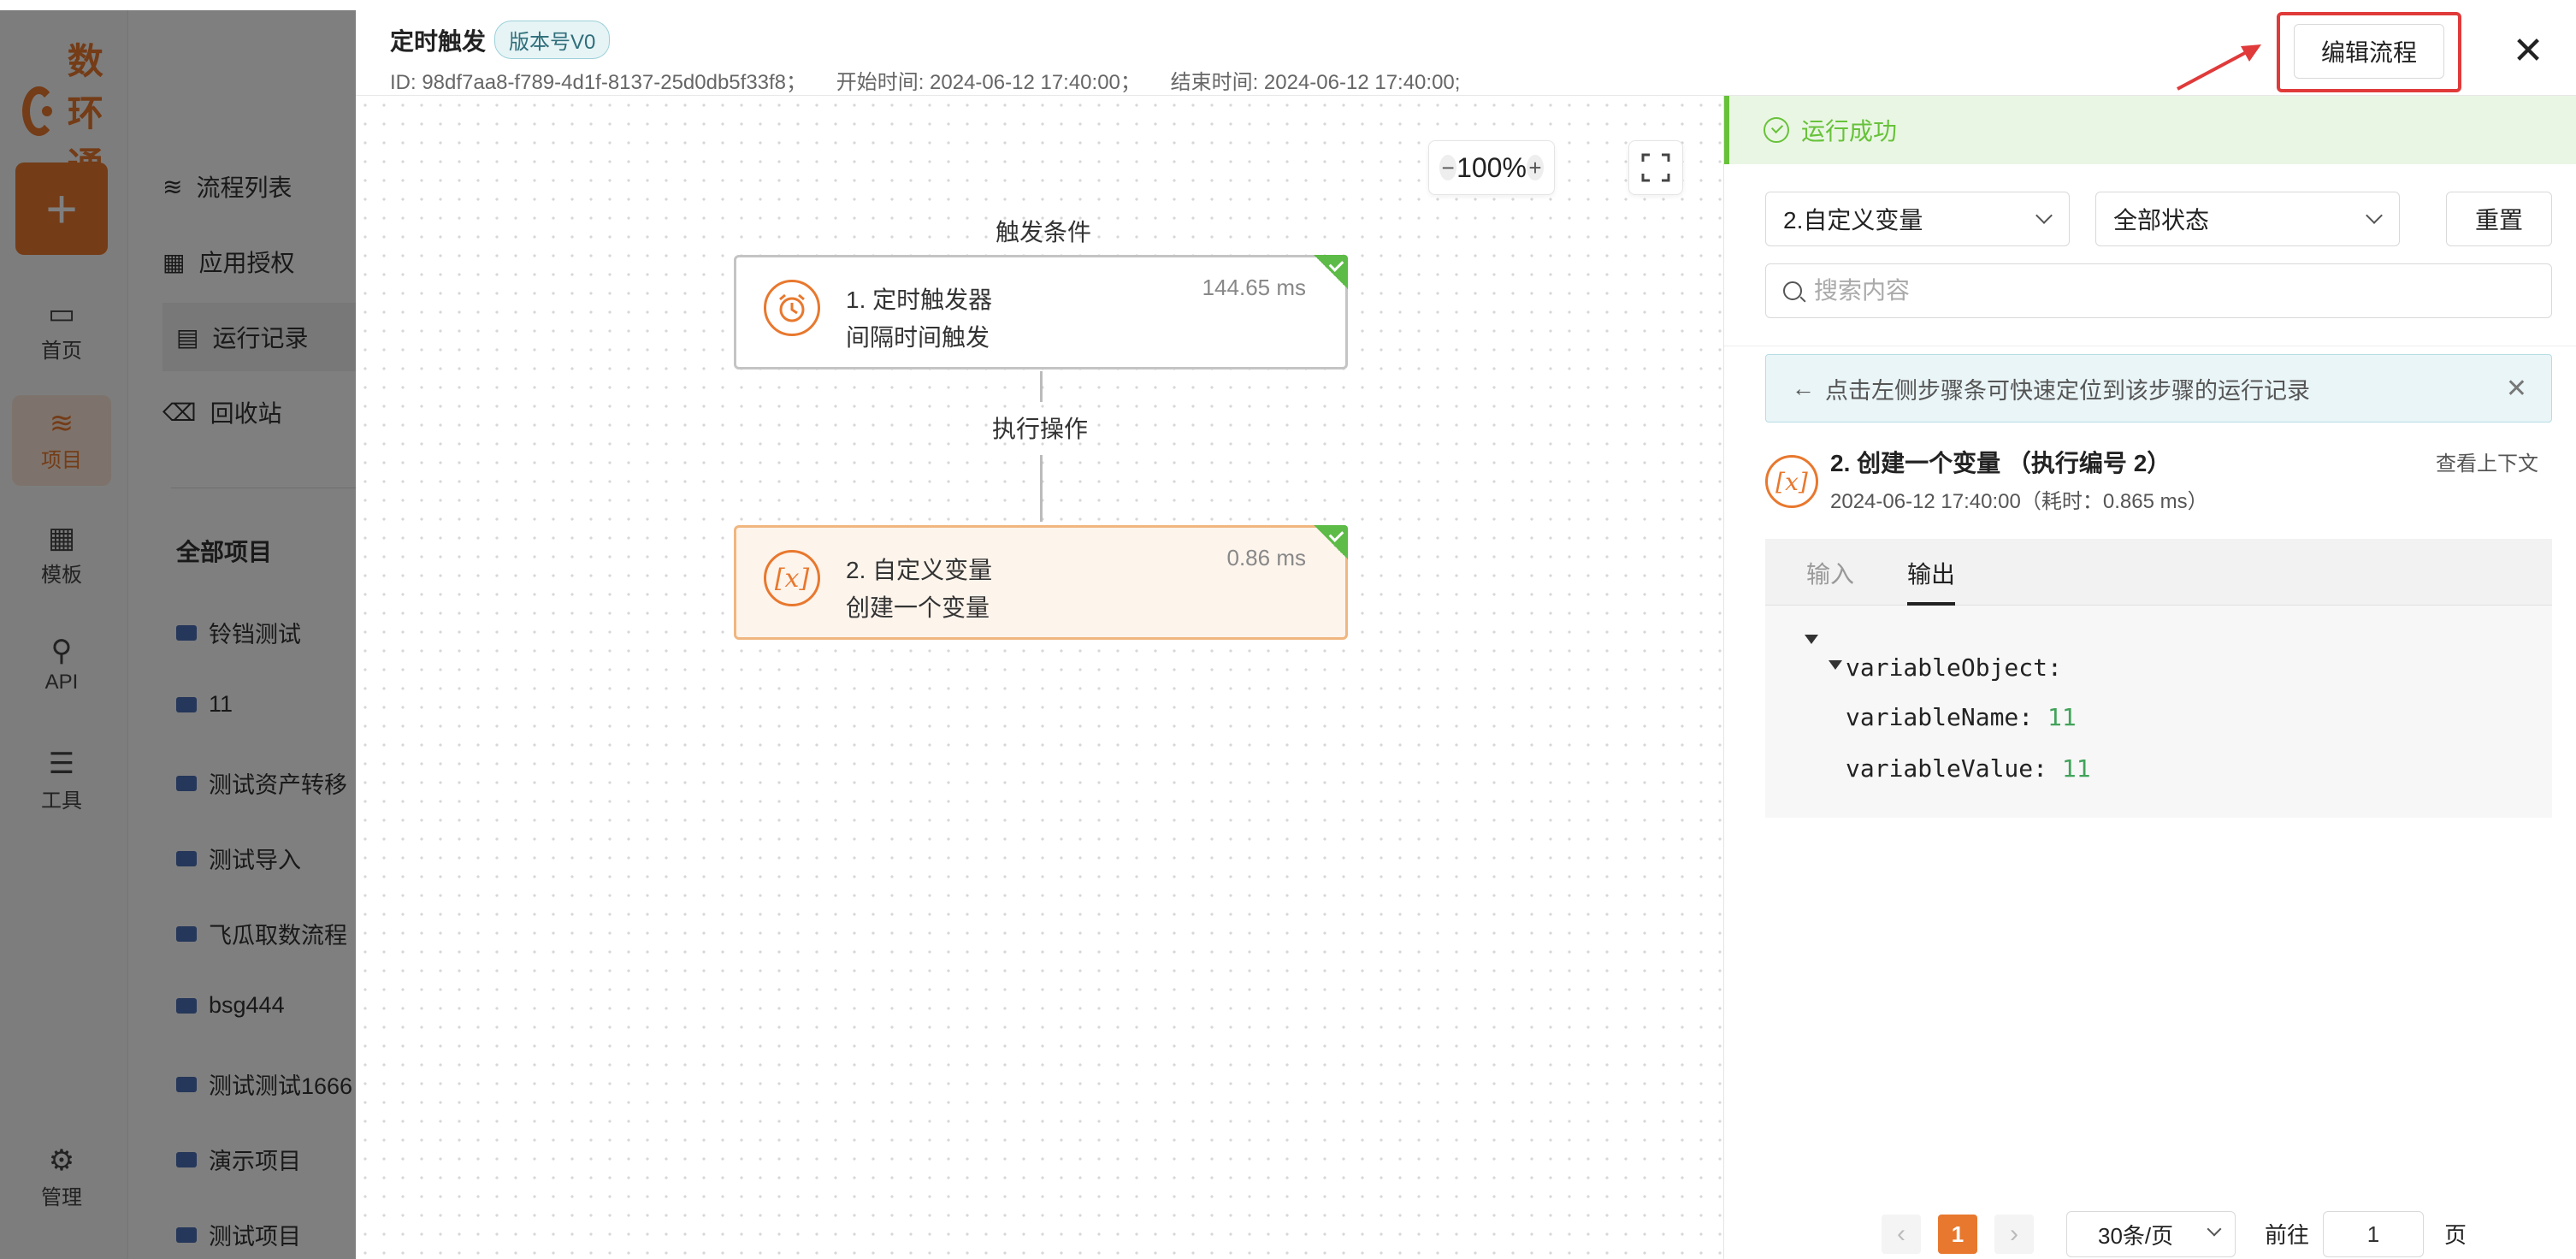  I want to click on version-badge: 版本号V0, so click(552, 40).